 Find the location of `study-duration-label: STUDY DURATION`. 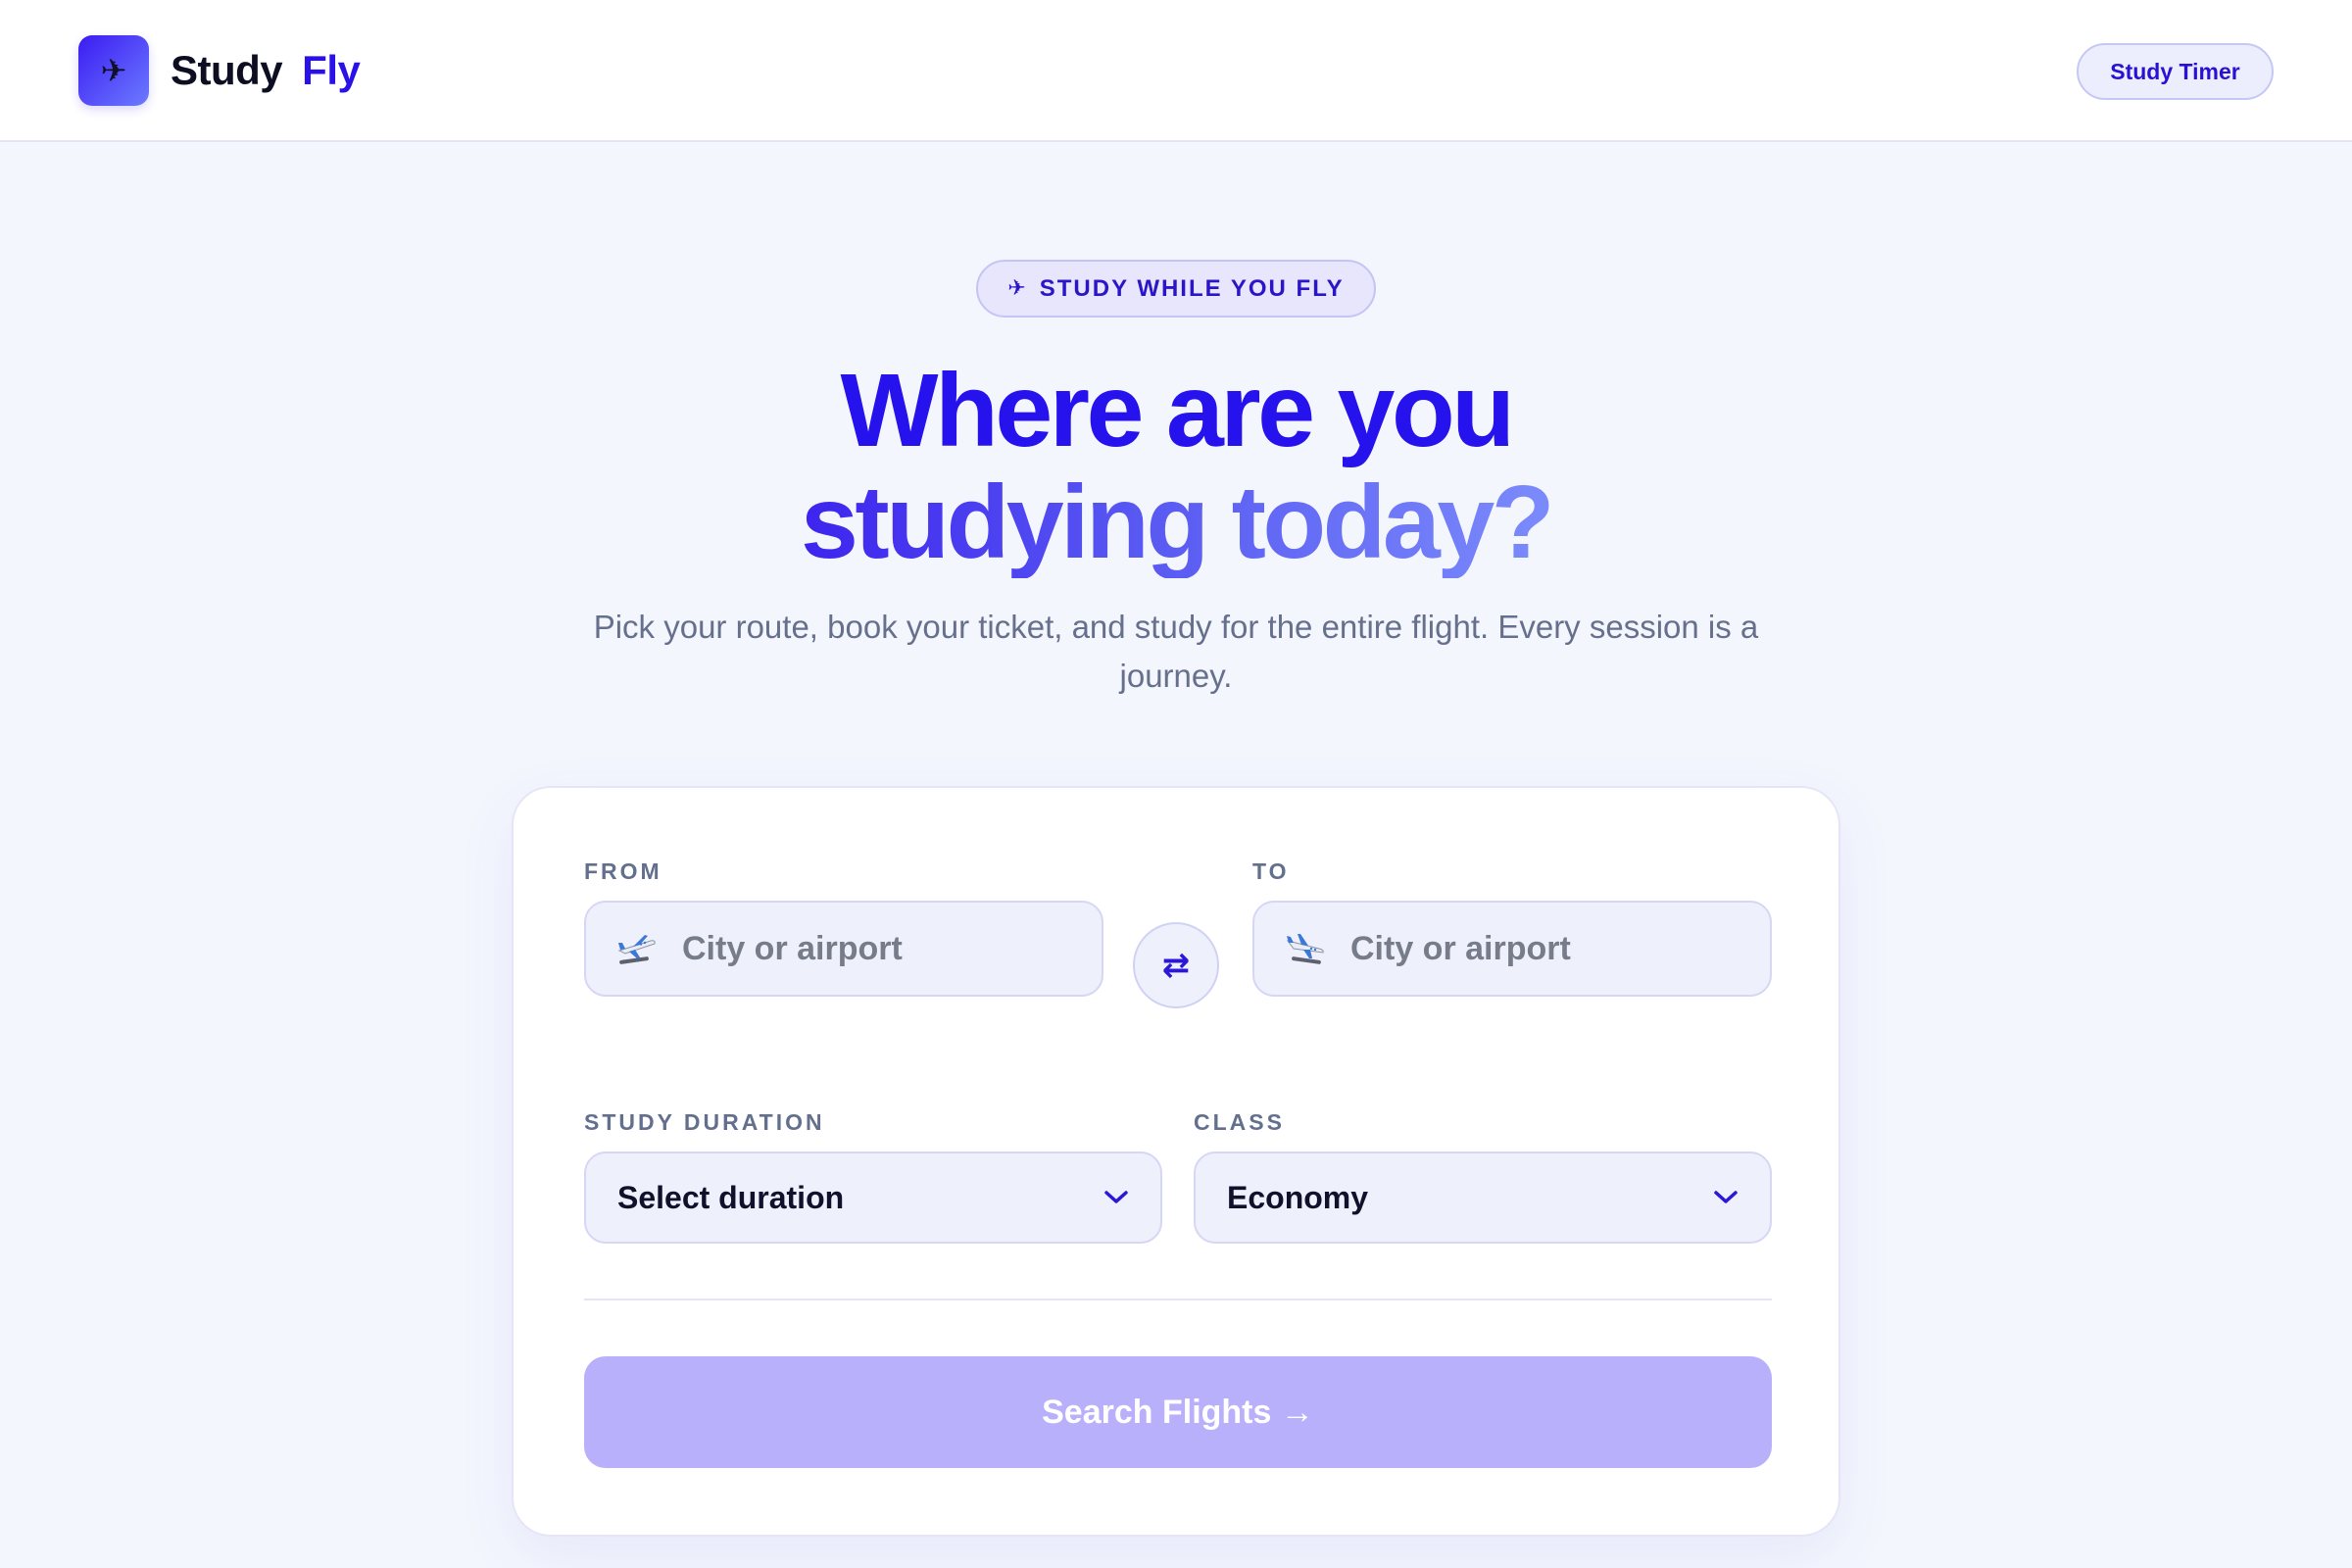

study-duration-label: STUDY DURATION is located at coordinates (704, 1122).